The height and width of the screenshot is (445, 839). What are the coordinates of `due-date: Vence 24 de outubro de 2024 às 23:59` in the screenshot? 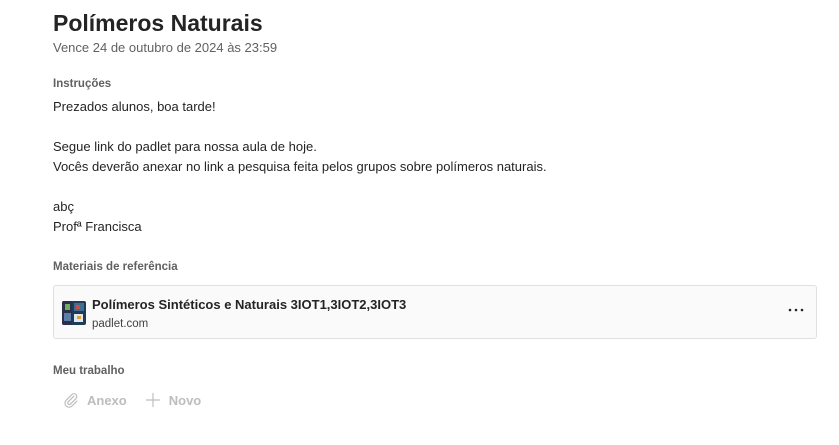 It's located at (165, 47).